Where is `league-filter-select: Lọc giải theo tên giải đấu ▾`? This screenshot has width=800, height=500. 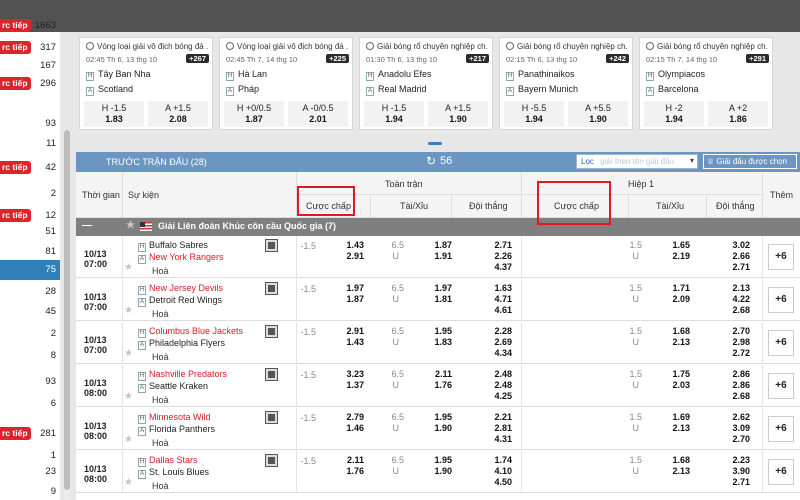
league-filter-select: Lọc giải theo tên giải đấu ▾ is located at coordinates (637, 161).